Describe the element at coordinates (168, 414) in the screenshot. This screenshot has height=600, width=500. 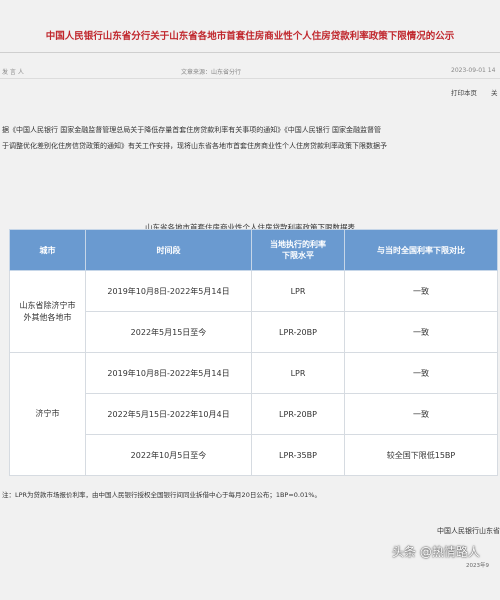
I see `period-cell: 2022年5月15日-2022年10月4日` at that location.